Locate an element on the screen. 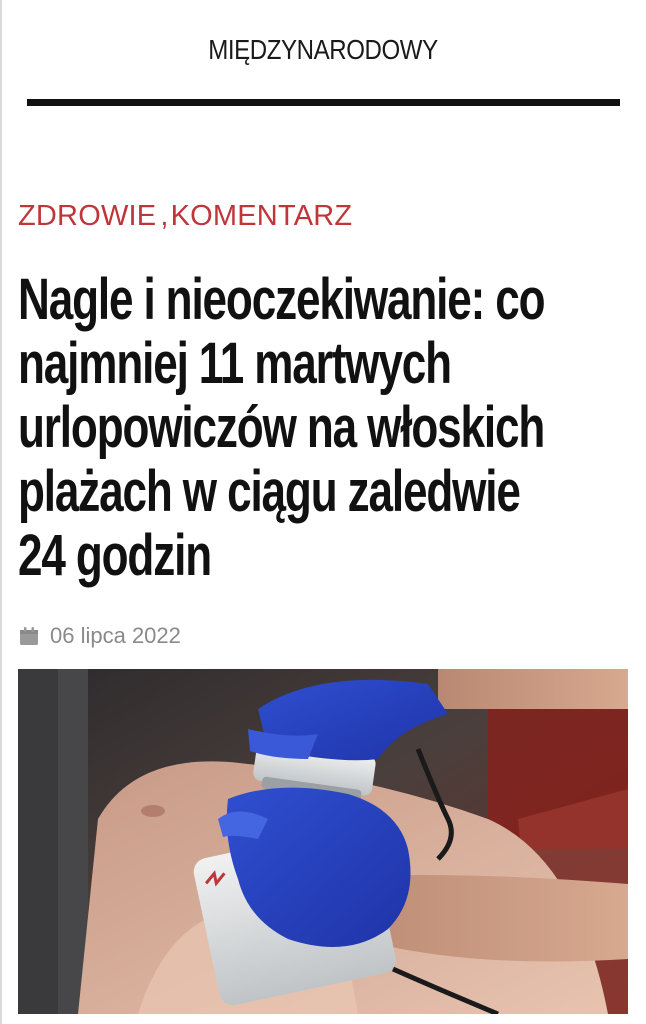 The width and height of the screenshot is (646, 1024). article-meta: 06 lipca 2022 is located at coordinates (99, 636).